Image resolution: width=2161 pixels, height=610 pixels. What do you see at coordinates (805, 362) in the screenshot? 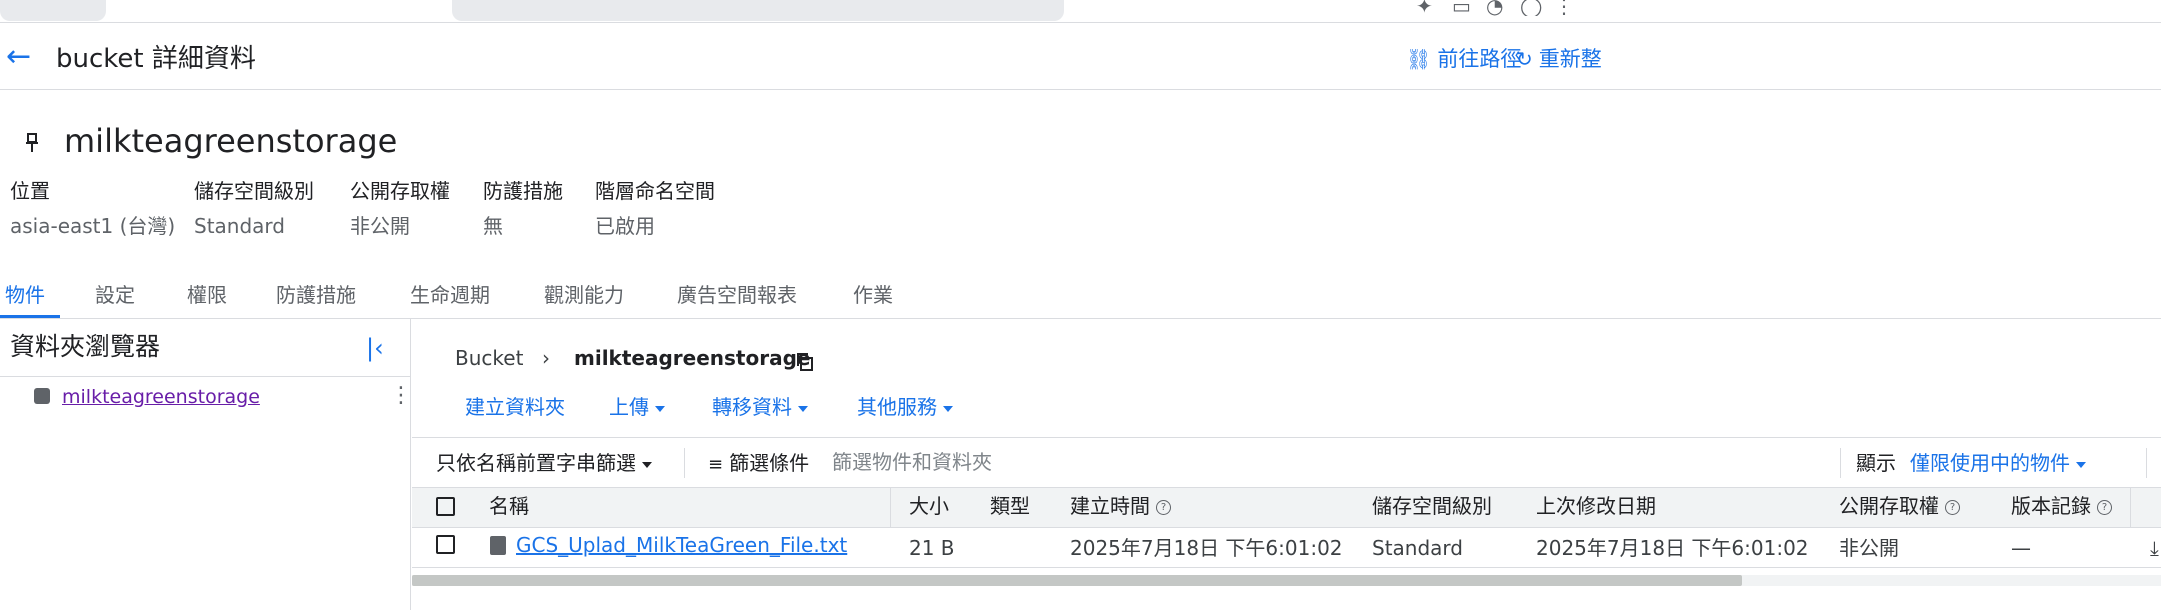
I see `copy-icon` at bounding box center [805, 362].